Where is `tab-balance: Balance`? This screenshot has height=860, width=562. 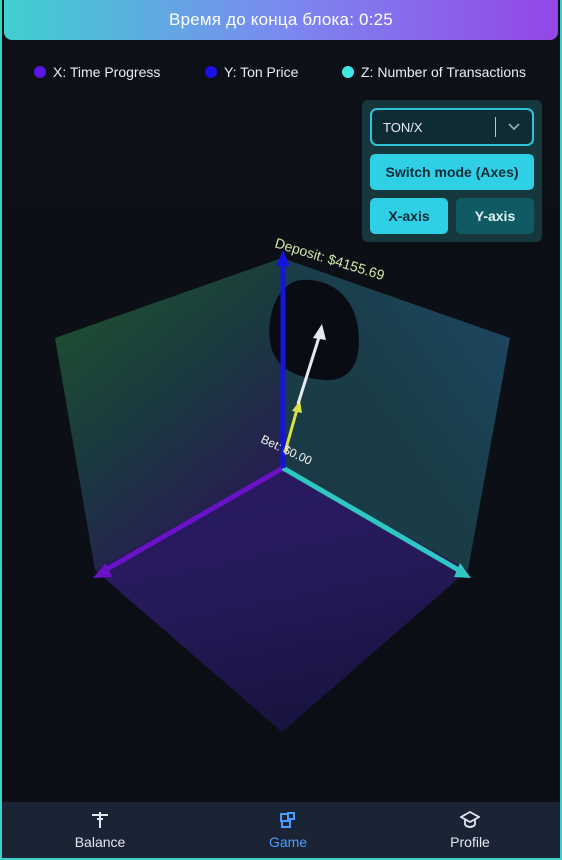 tab-balance: Balance is located at coordinates (100, 830).